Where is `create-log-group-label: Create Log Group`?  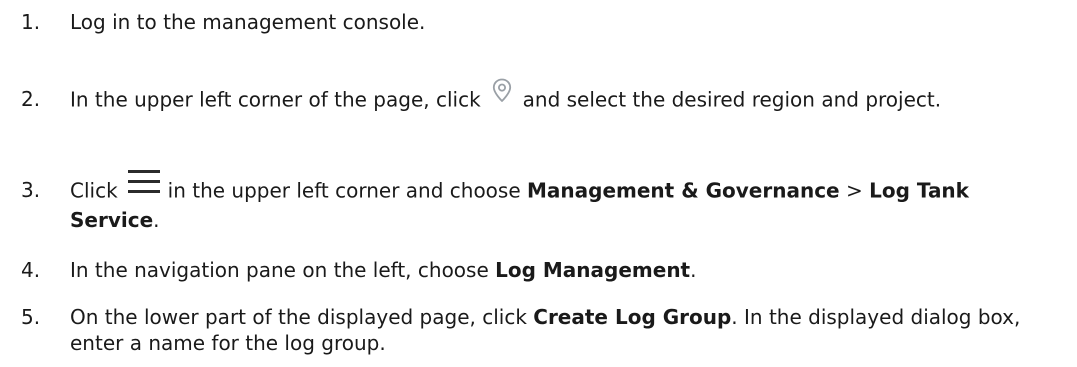 create-log-group-label: Create Log Group is located at coordinates (632, 317).